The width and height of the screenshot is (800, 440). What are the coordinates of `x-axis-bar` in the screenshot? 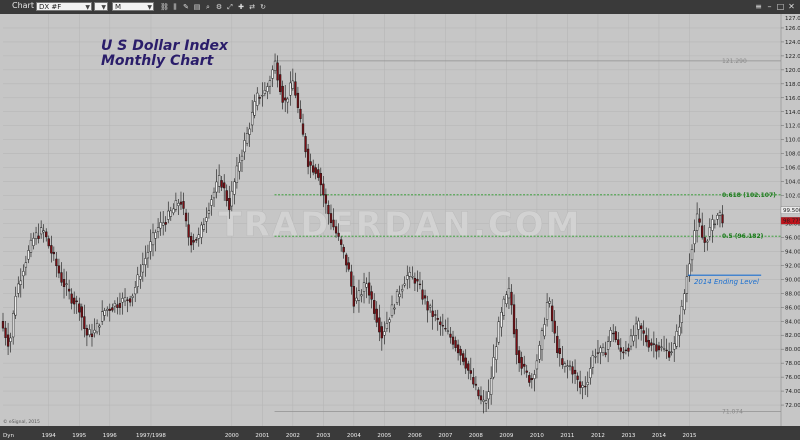 It's located at (400, 433).